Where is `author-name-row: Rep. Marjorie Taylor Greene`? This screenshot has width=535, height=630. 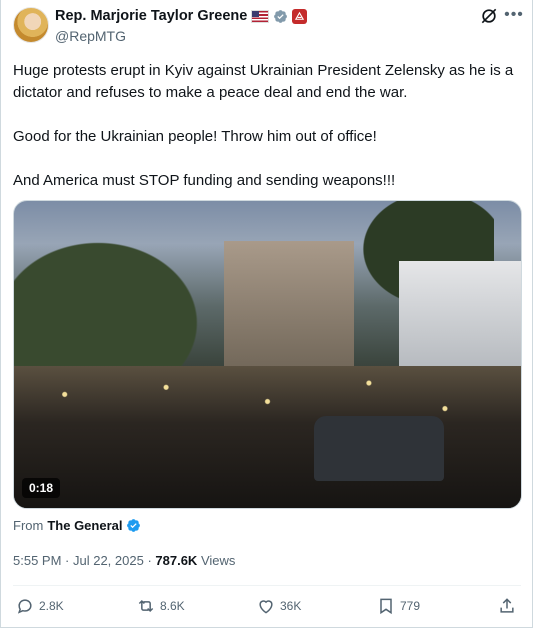 author-name-row: Rep. Marjorie Taylor Greene is located at coordinates (181, 16).